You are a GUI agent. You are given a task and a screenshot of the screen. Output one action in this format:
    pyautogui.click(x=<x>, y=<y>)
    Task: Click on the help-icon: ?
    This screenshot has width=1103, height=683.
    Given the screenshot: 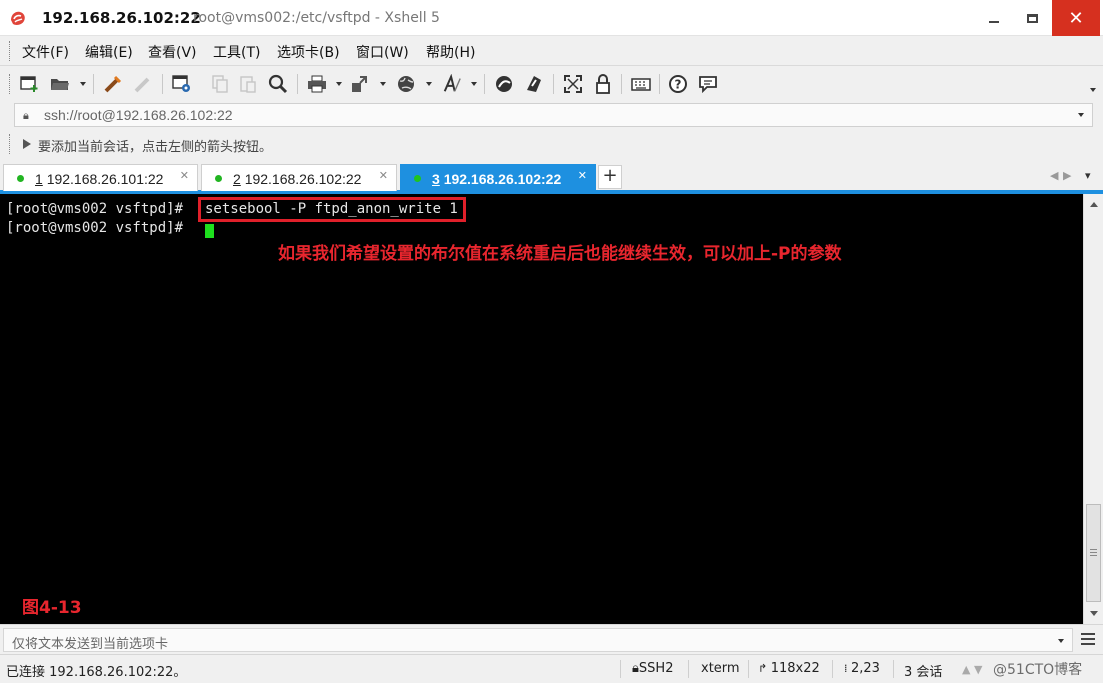 What is the action you would take?
    pyautogui.click(x=678, y=84)
    